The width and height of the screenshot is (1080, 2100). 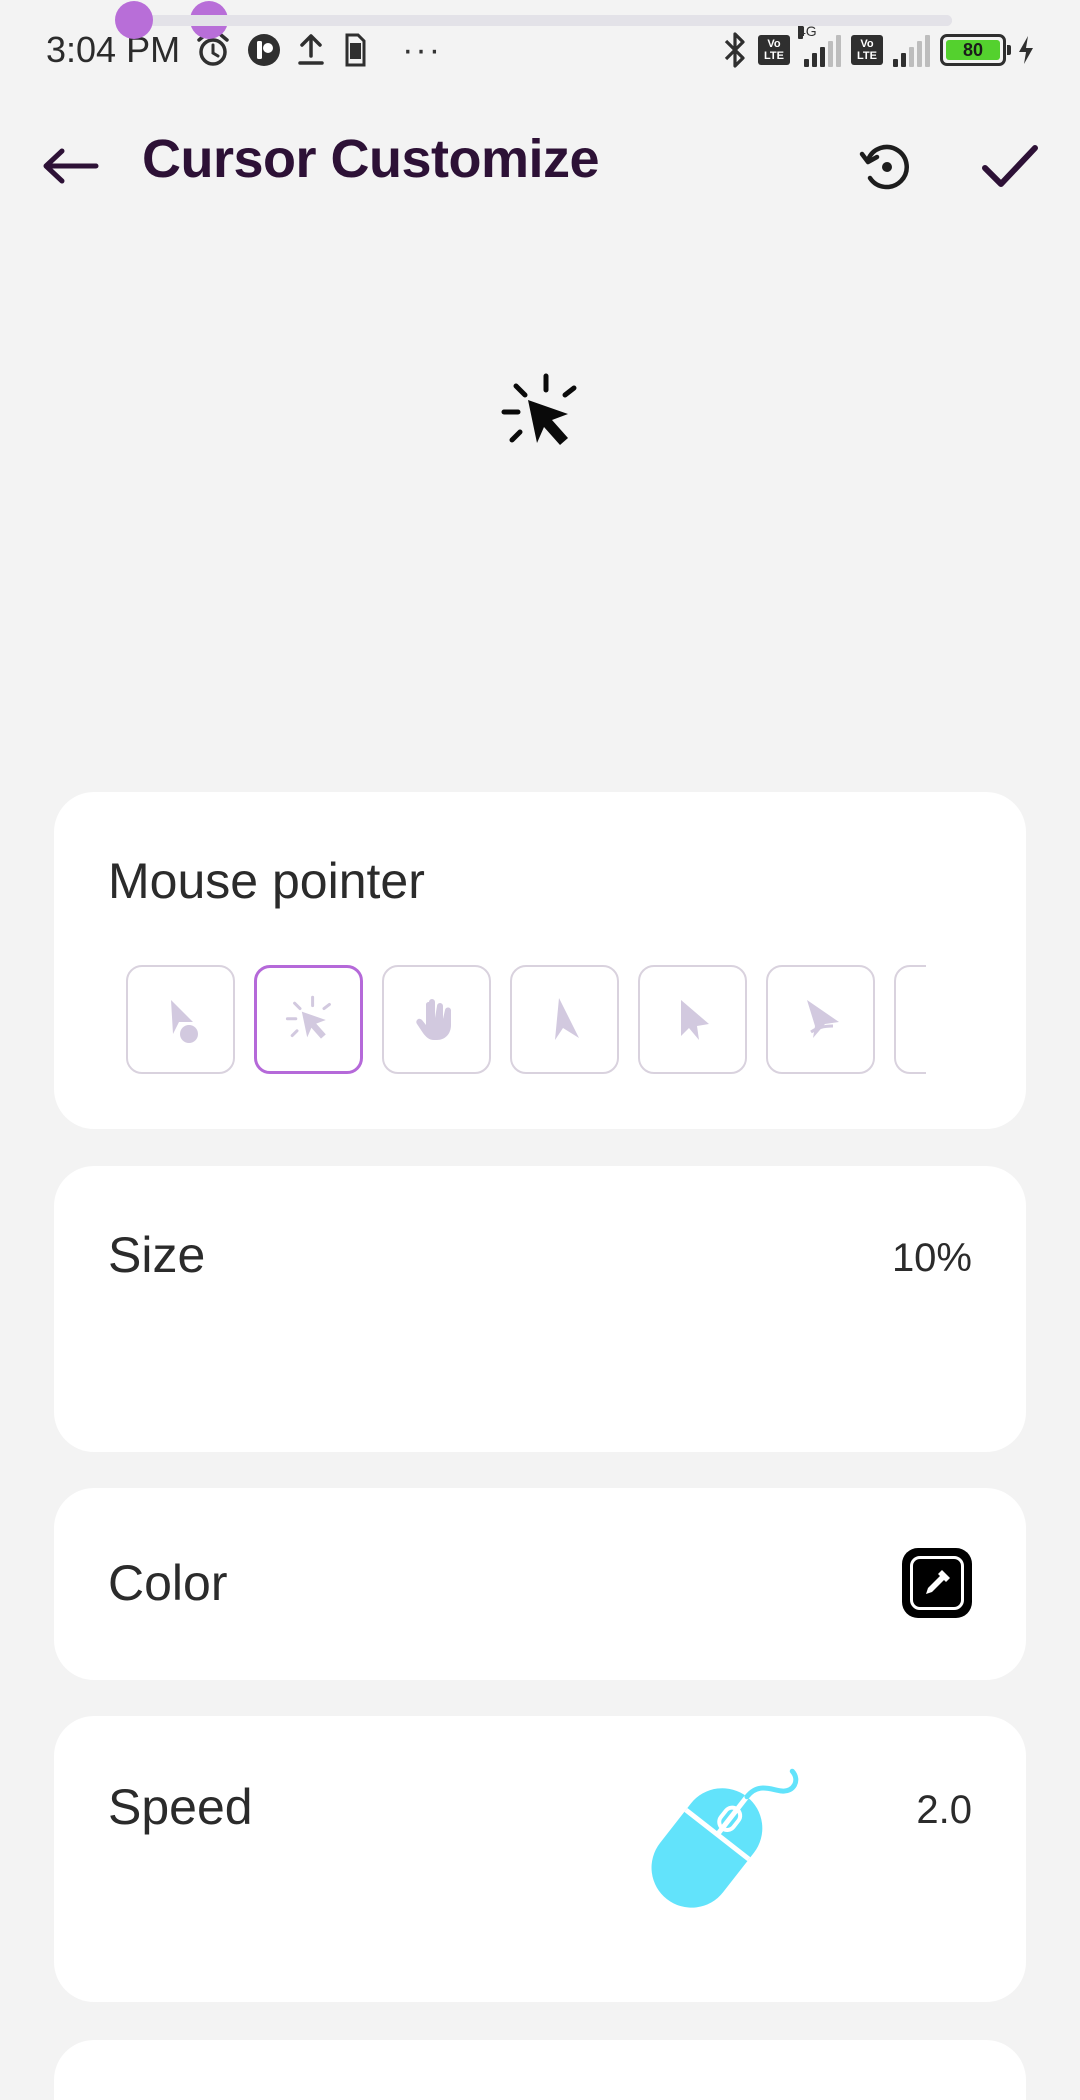 What do you see at coordinates (944, 1810) in the screenshot?
I see `speed-value: 2.0` at bounding box center [944, 1810].